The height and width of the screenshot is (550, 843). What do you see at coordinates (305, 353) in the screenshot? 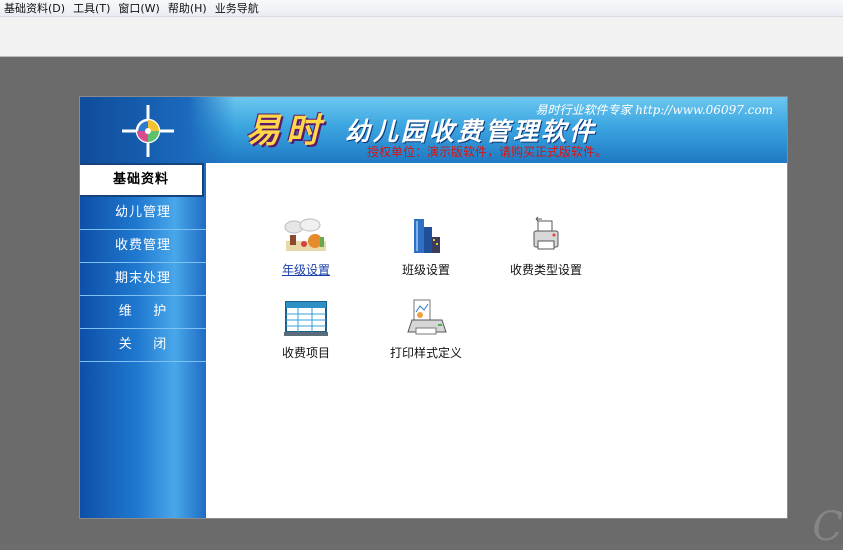
I see `module-label: 收费项目` at bounding box center [305, 353].